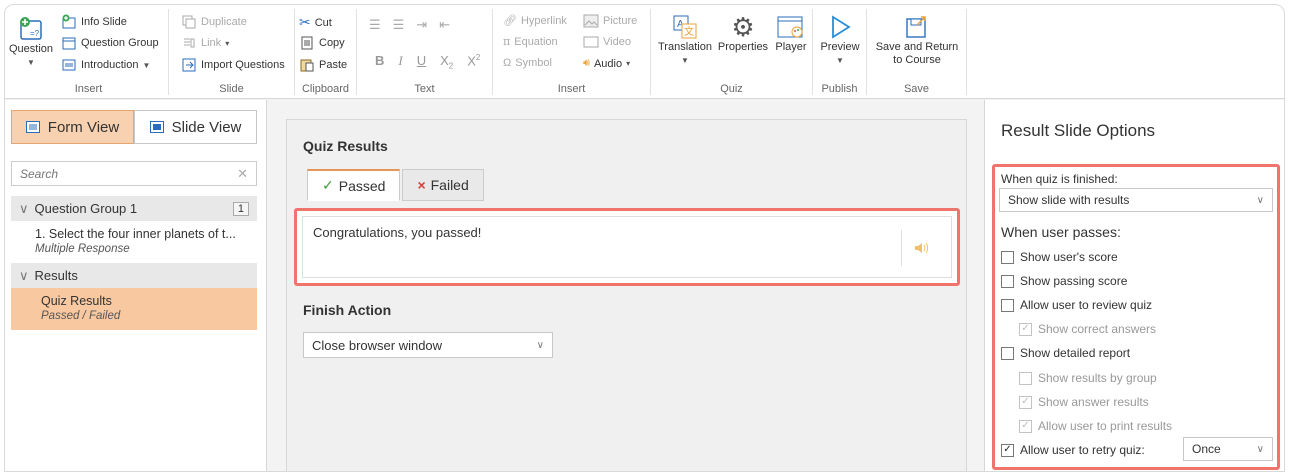  I want to click on tree-quiz-results-item: Quiz Results Passed / Failed, so click(134, 309).